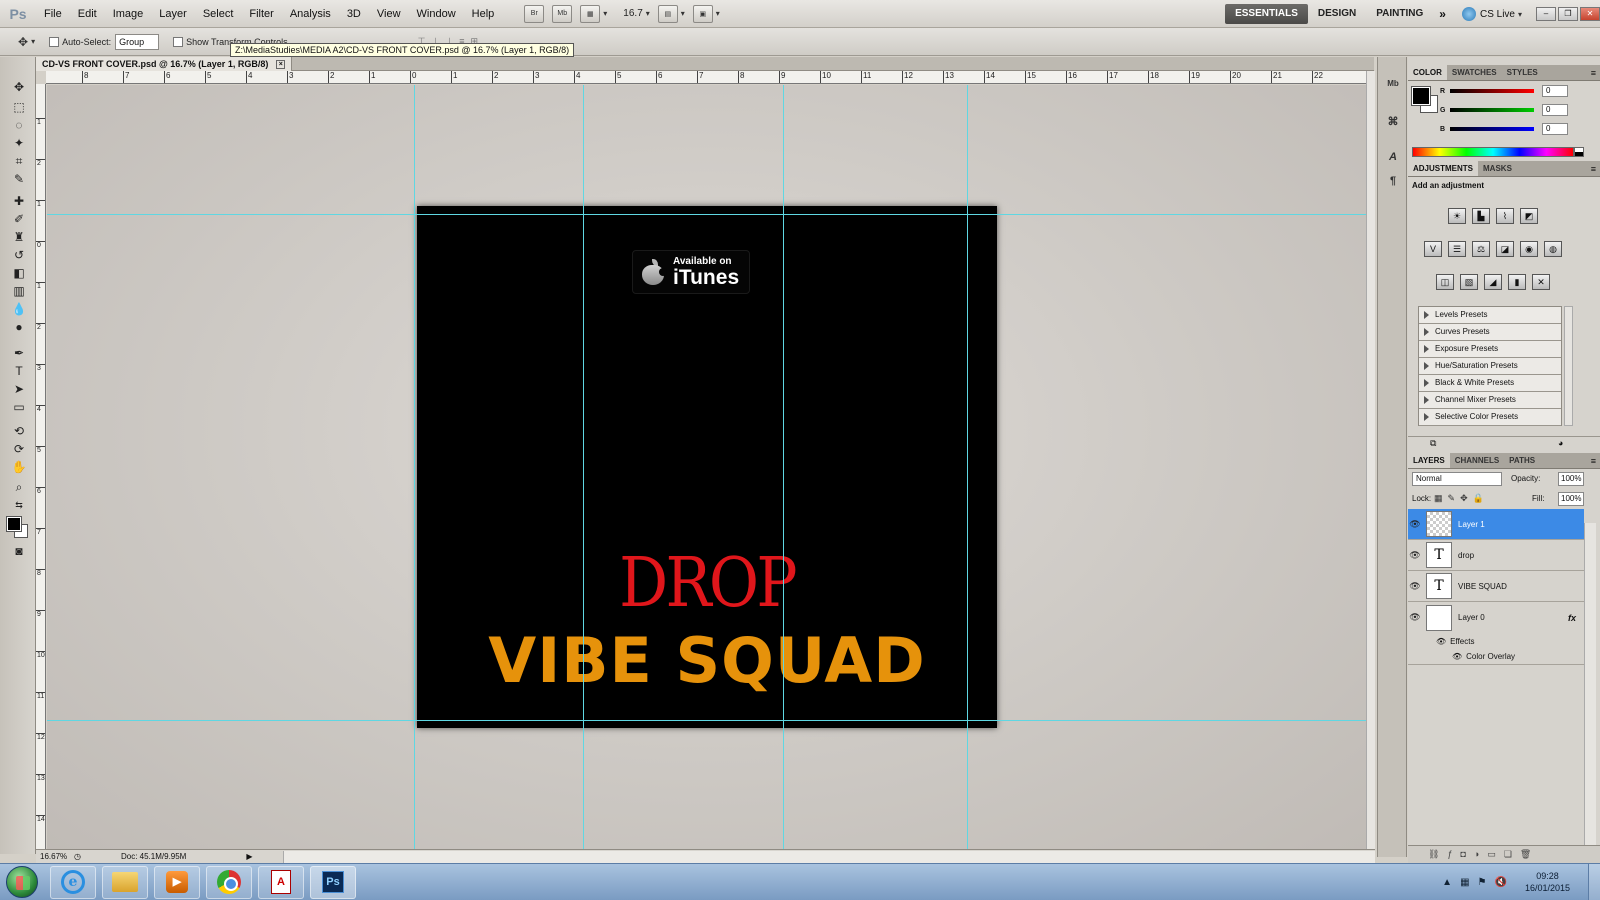 The height and width of the screenshot is (900, 1600). Describe the element at coordinates (1491, 14) in the screenshot. I see `cs-live-button: CS Live ▾` at that location.